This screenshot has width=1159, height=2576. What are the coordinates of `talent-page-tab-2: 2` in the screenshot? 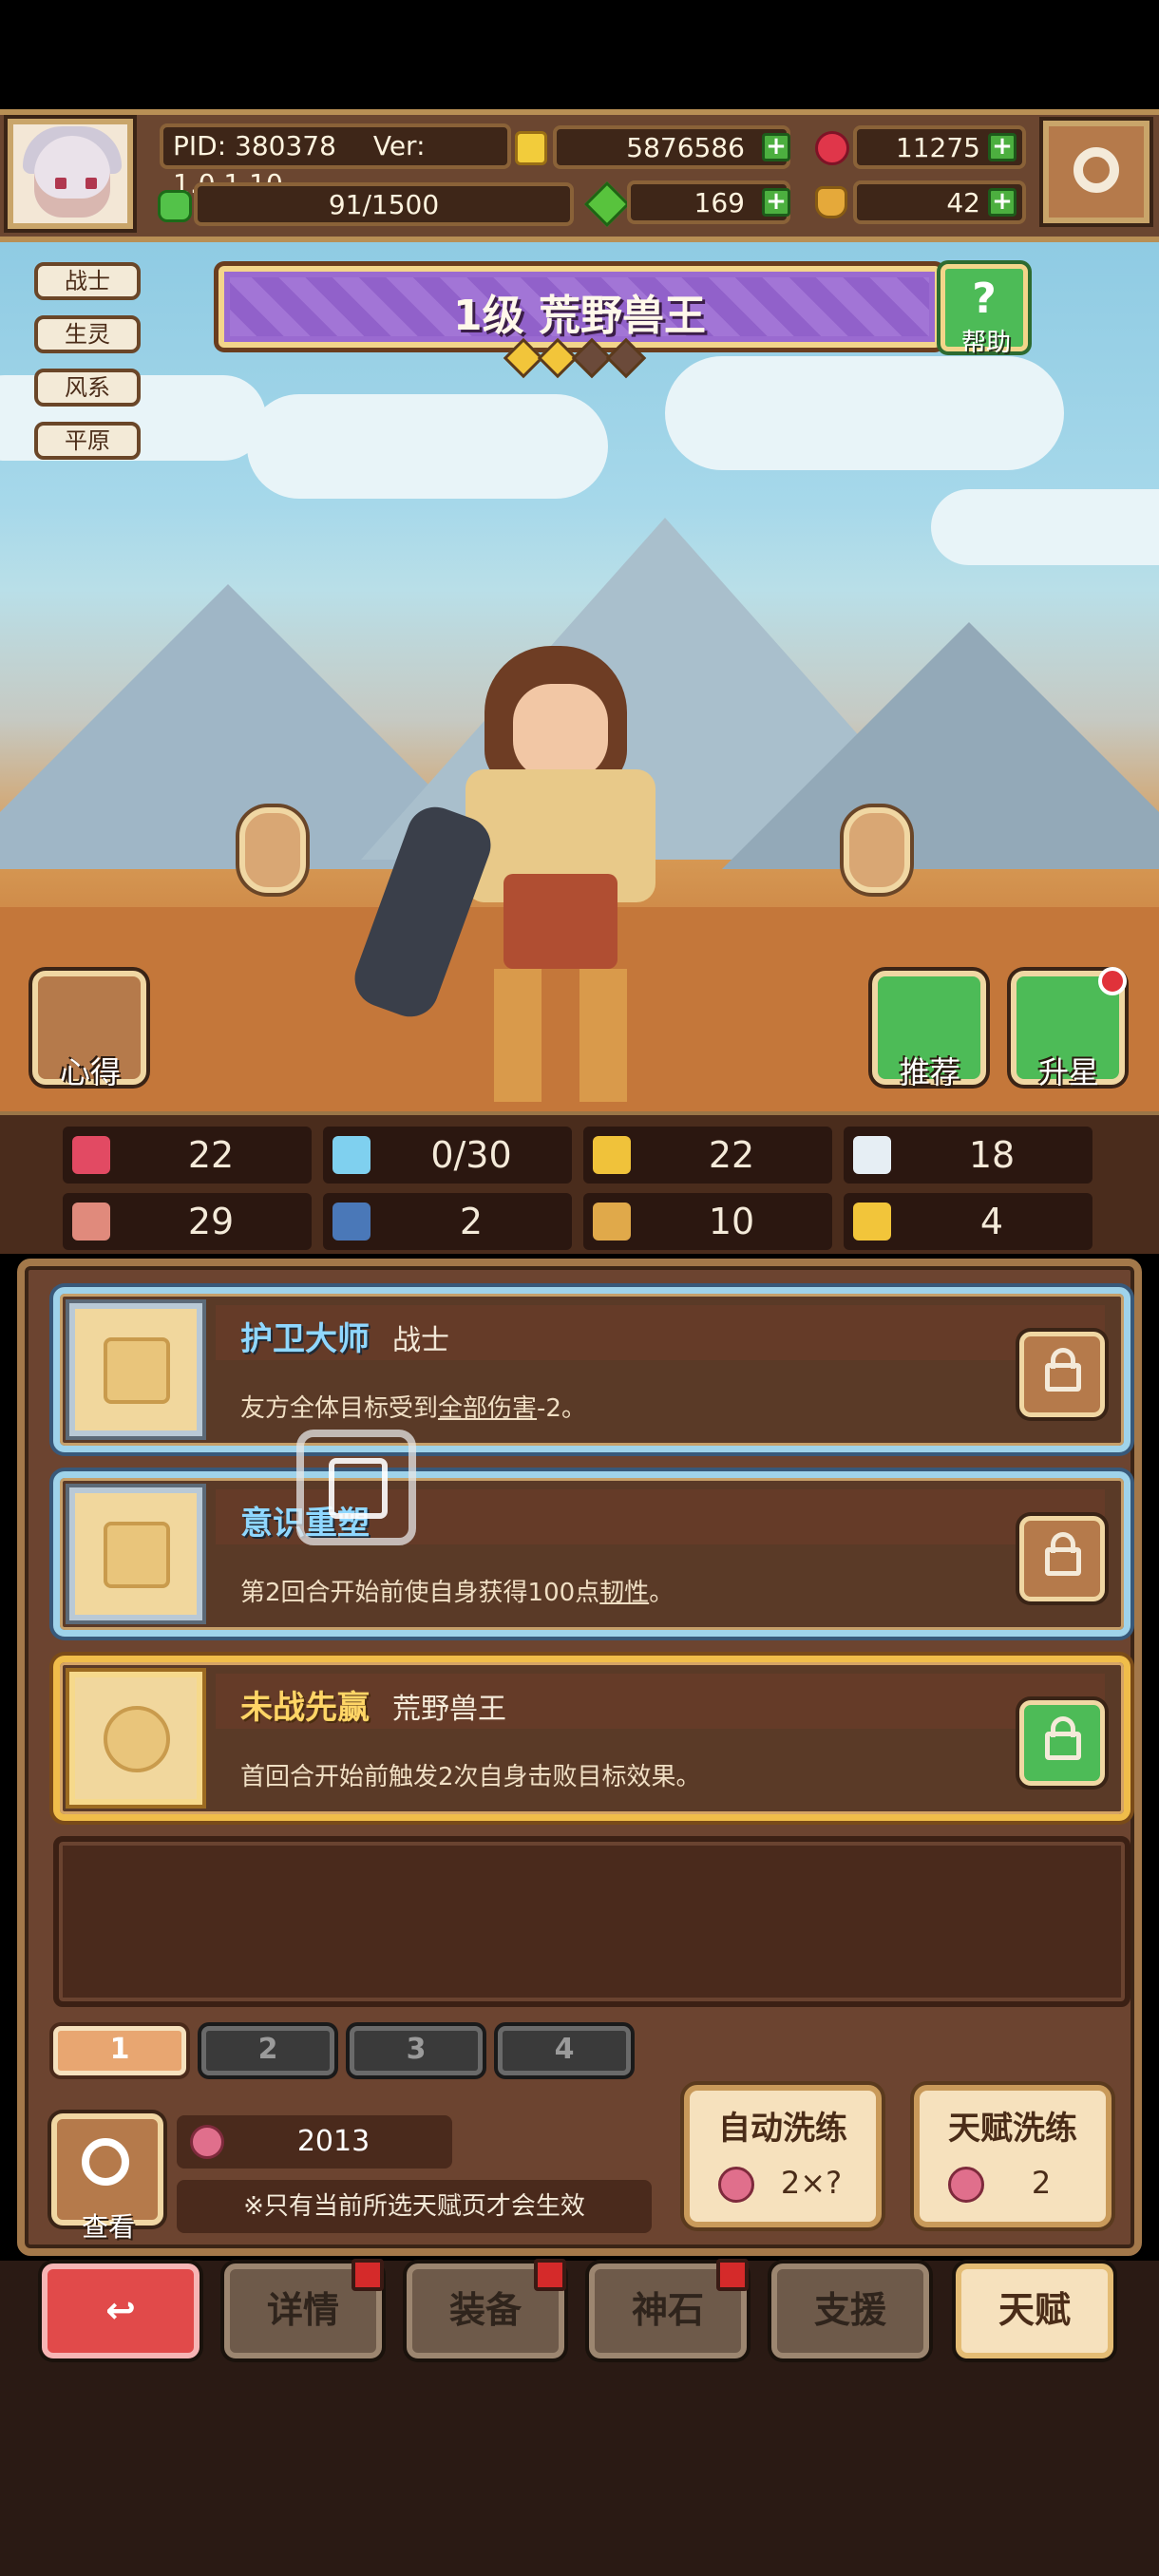 It's located at (267, 2050).